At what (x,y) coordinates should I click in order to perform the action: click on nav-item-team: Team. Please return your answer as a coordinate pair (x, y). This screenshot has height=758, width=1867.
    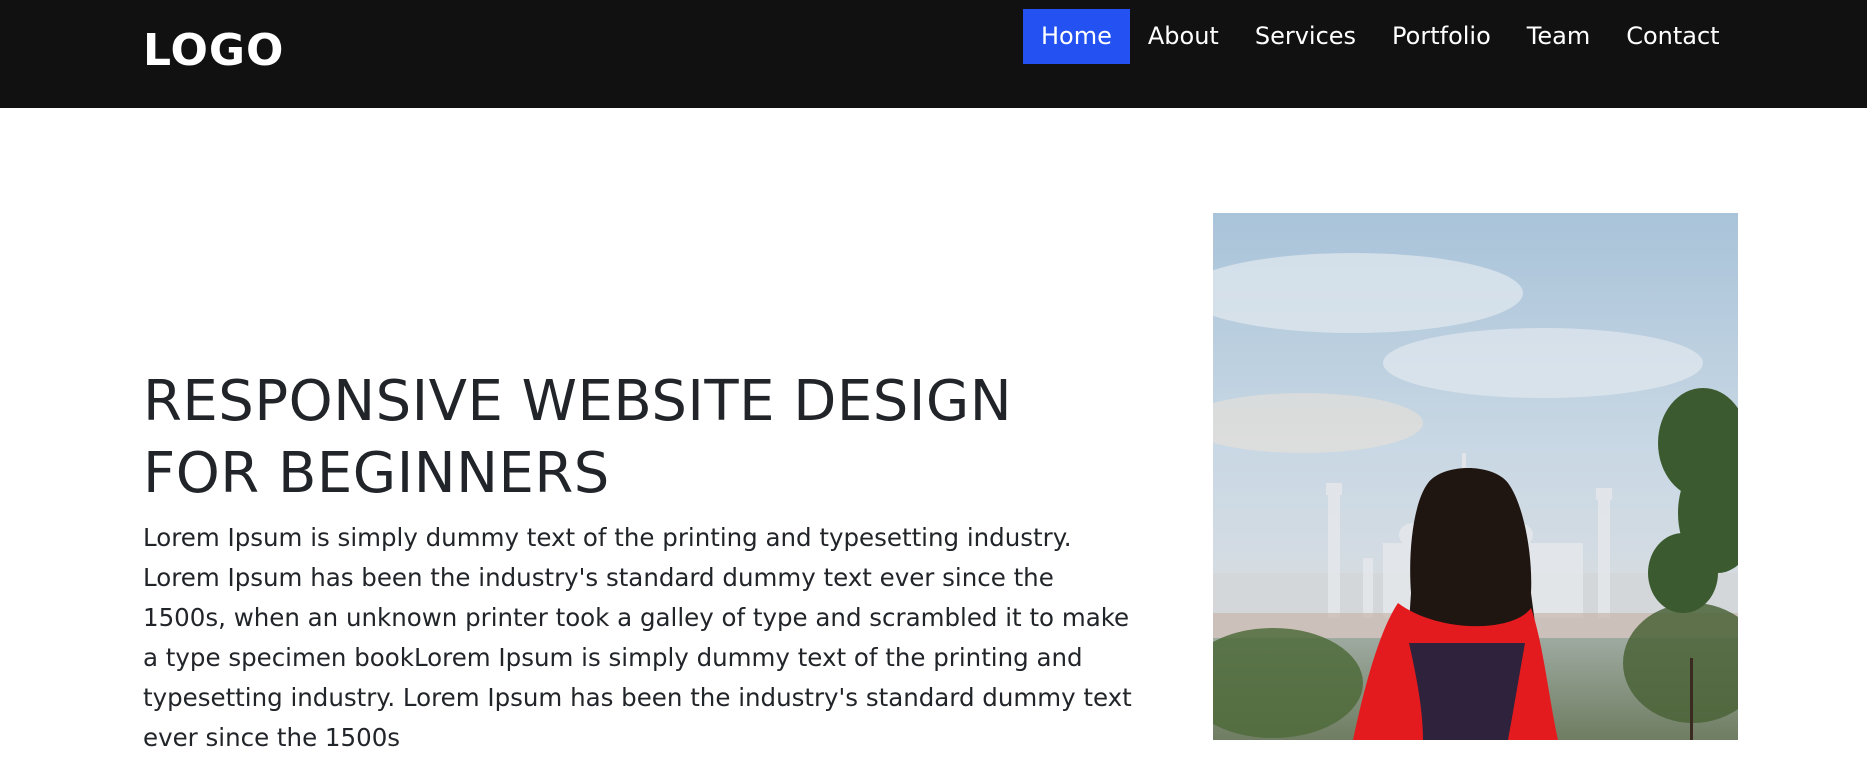
    Looking at the image, I should click on (1558, 36).